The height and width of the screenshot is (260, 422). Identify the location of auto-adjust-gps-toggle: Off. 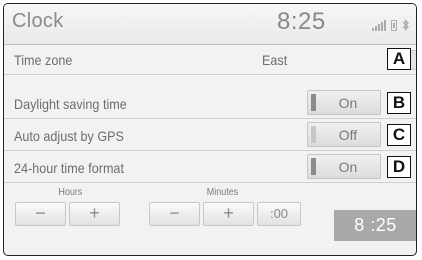
(344, 134).